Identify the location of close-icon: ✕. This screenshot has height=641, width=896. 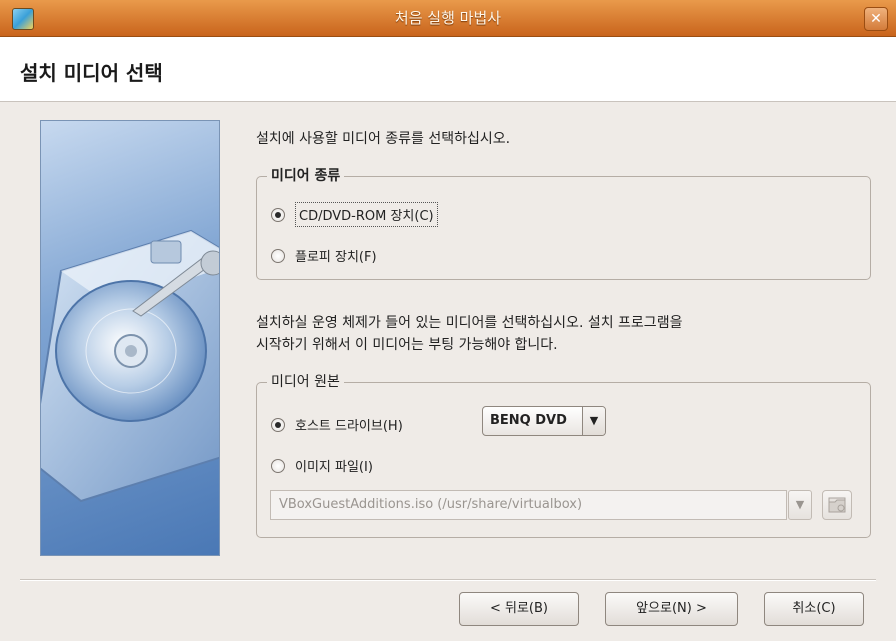
(876, 19).